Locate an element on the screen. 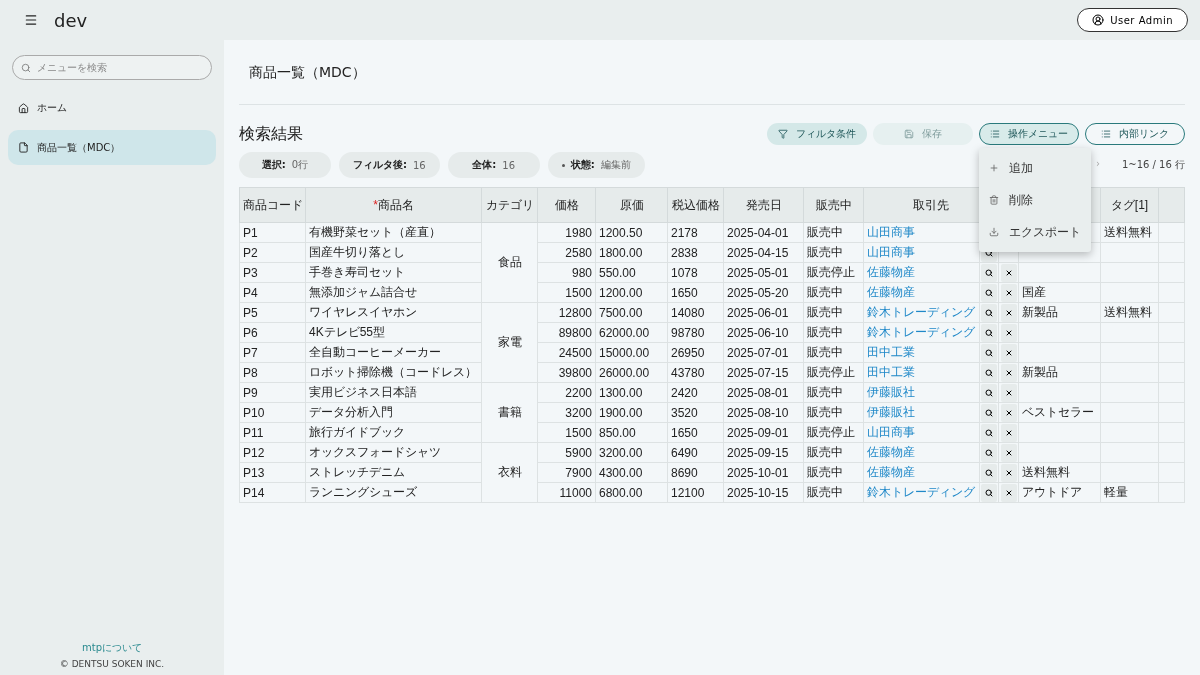 Image resolution: width=1200 pixels, height=675 pixels. table-cell: P7 is located at coordinates (272, 352).